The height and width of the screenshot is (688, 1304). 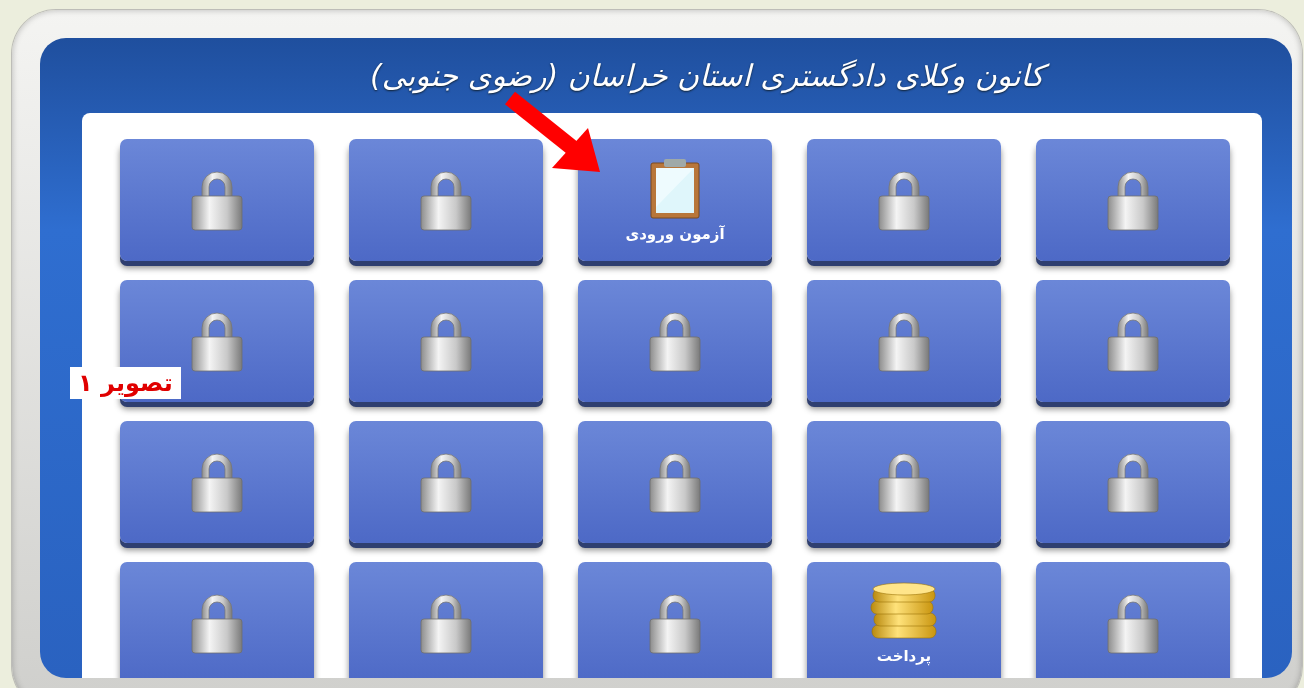 What do you see at coordinates (904, 611) in the screenshot?
I see `coin-stack-icon` at bounding box center [904, 611].